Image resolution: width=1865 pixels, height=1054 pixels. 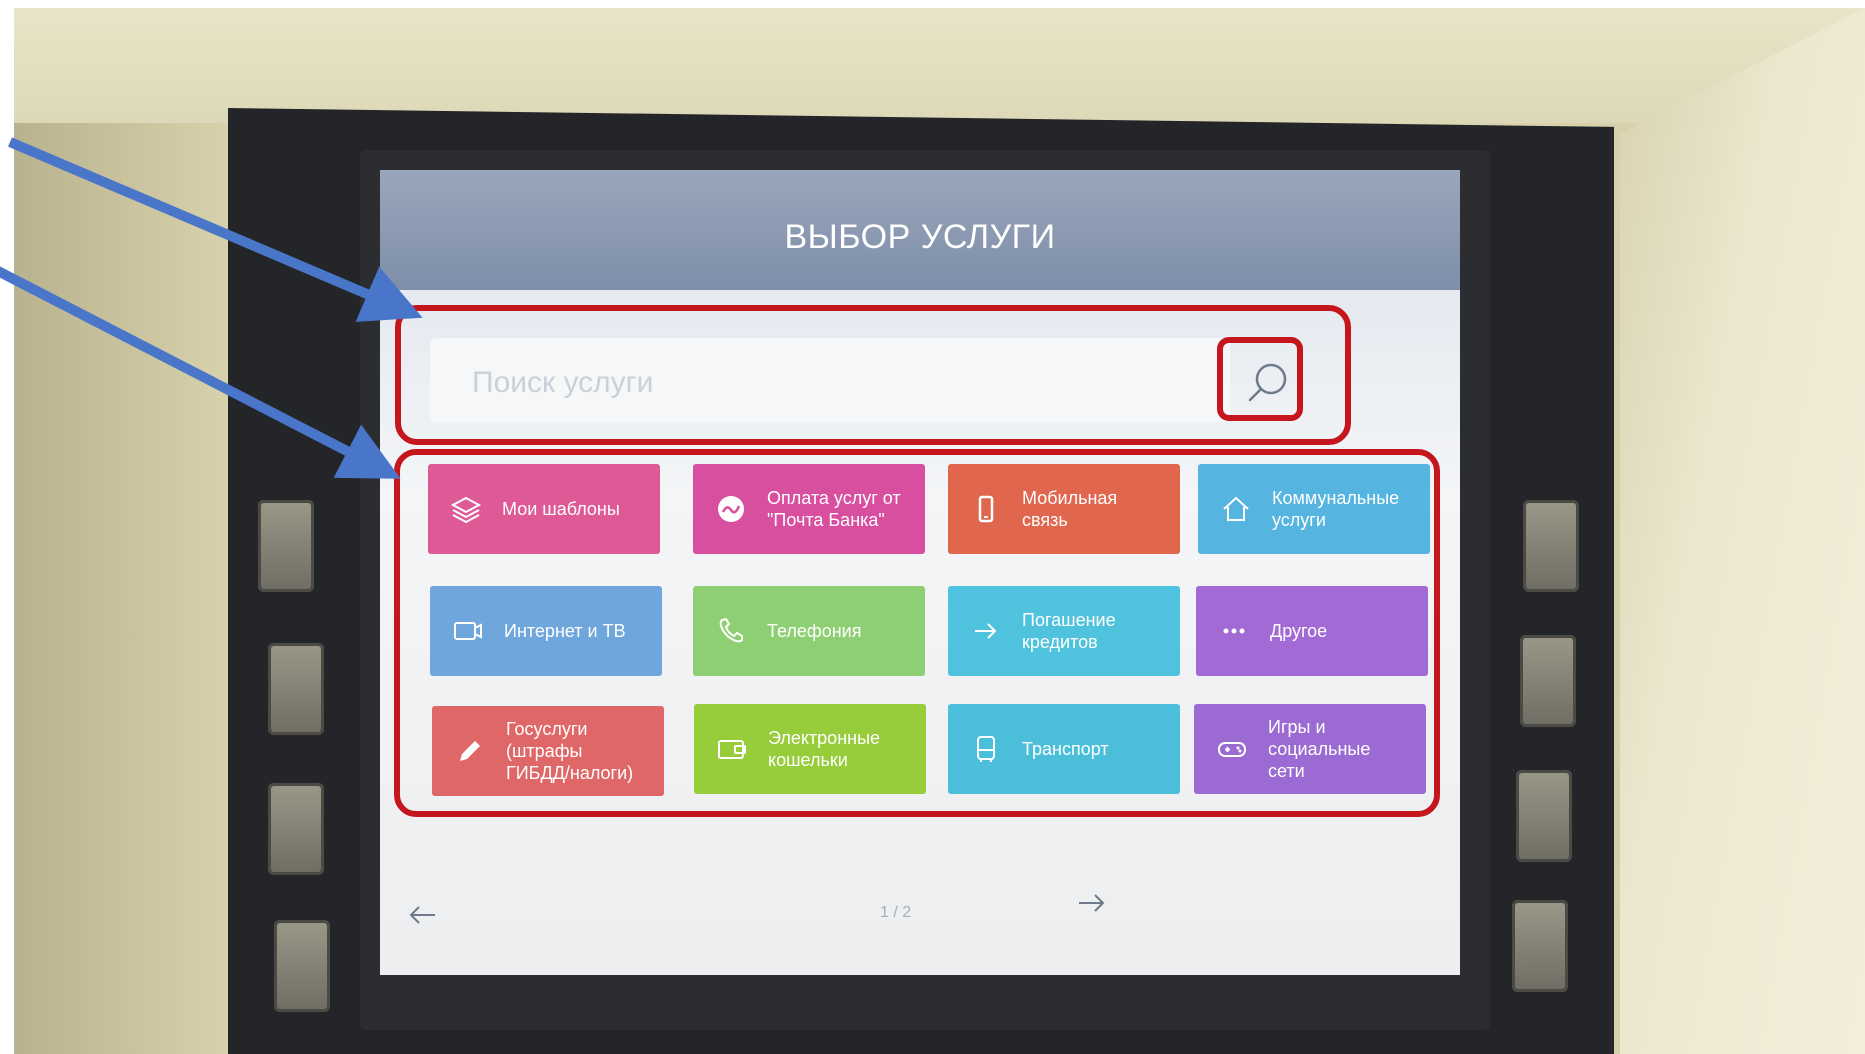 I want to click on prev-page-button, so click(x=424, y=915).